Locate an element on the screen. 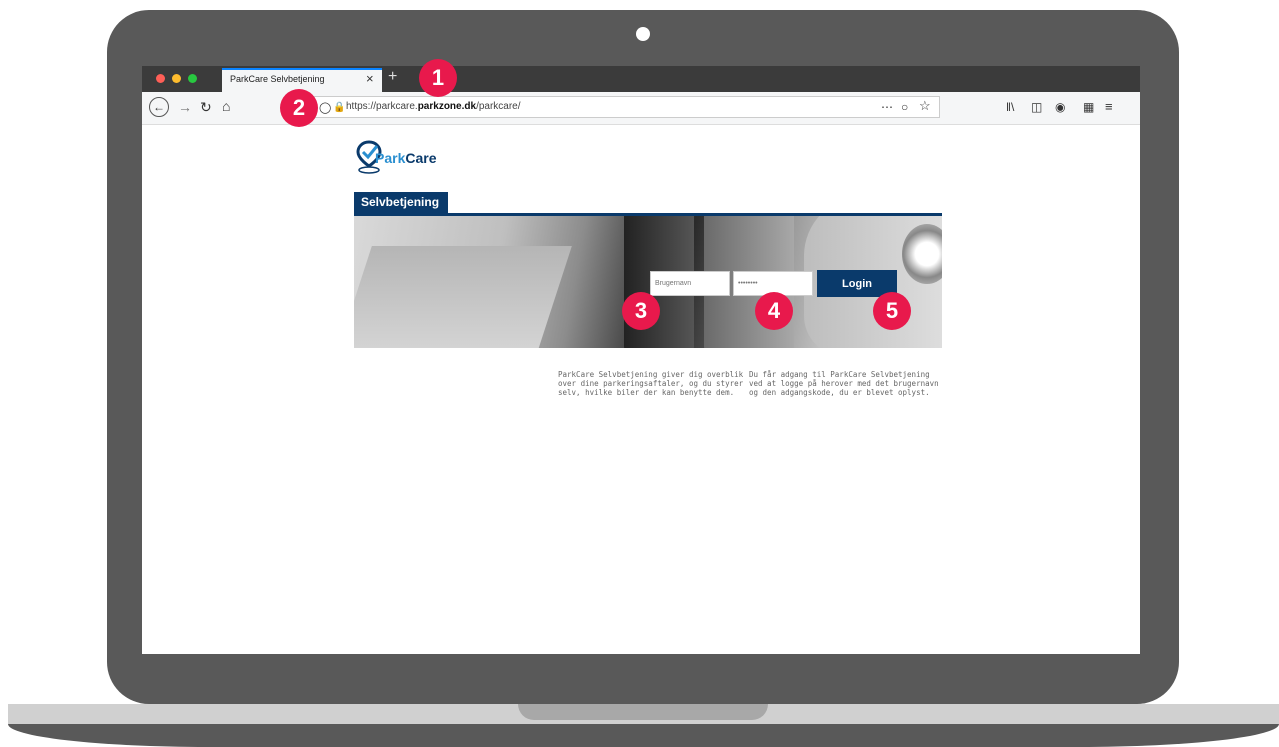 Image resolution: width=1279 pixels, height=747 pixels. tab-close-icon: × is located at coordinates (370, 78).